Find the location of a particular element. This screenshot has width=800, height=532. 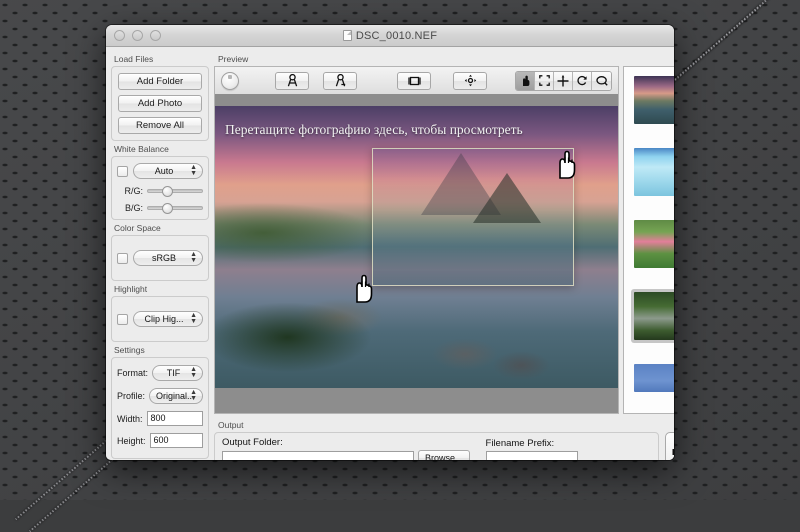

thumbnail-underwater is located at coordinates (652, 172).